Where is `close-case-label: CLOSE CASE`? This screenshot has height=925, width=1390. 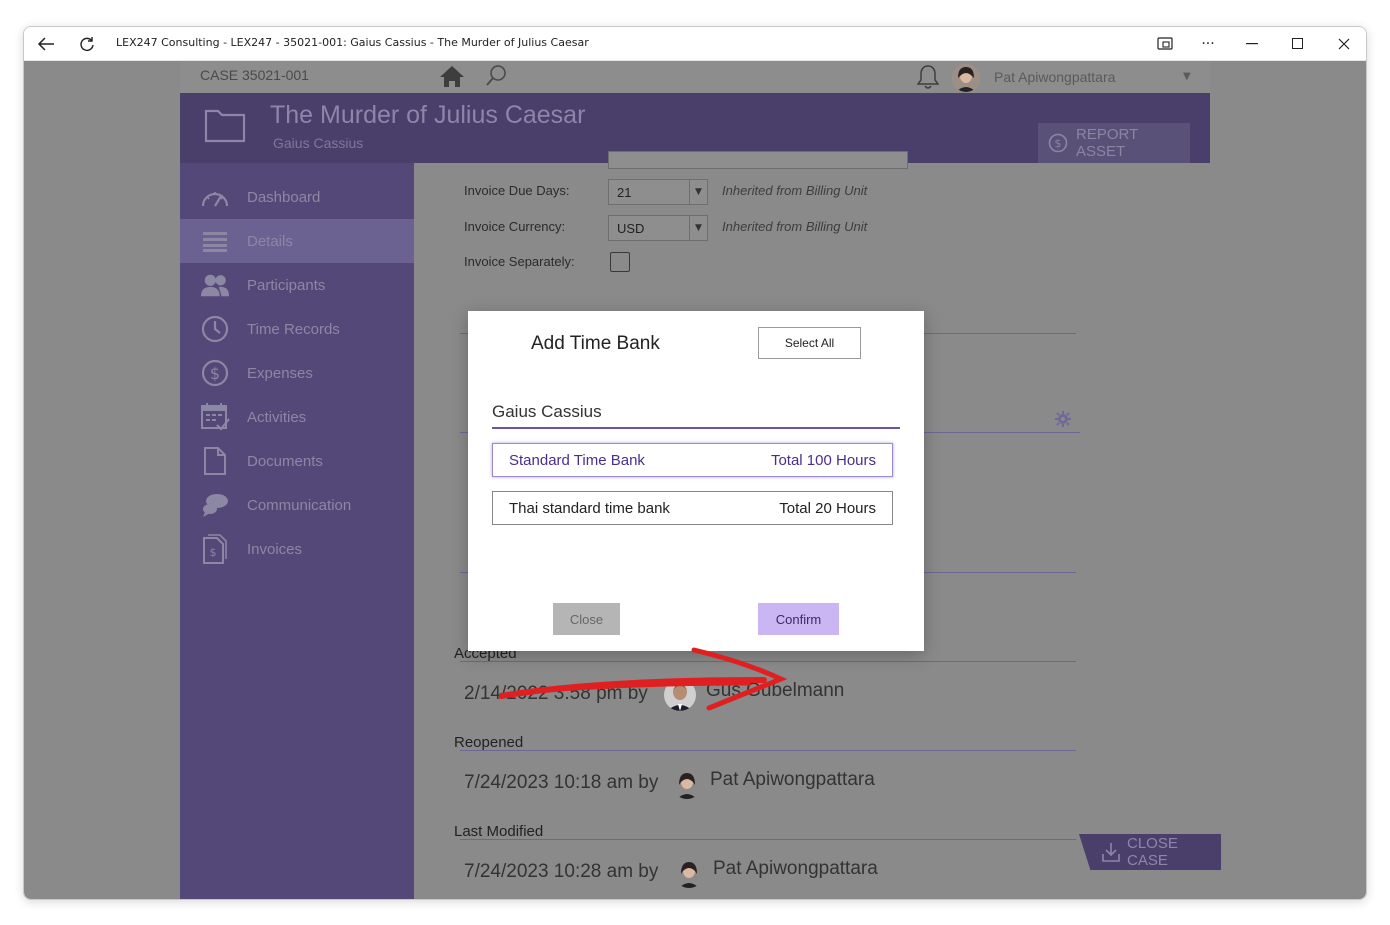
close-case-label: CLOSE CASE is located at coordinates (1152, 852).